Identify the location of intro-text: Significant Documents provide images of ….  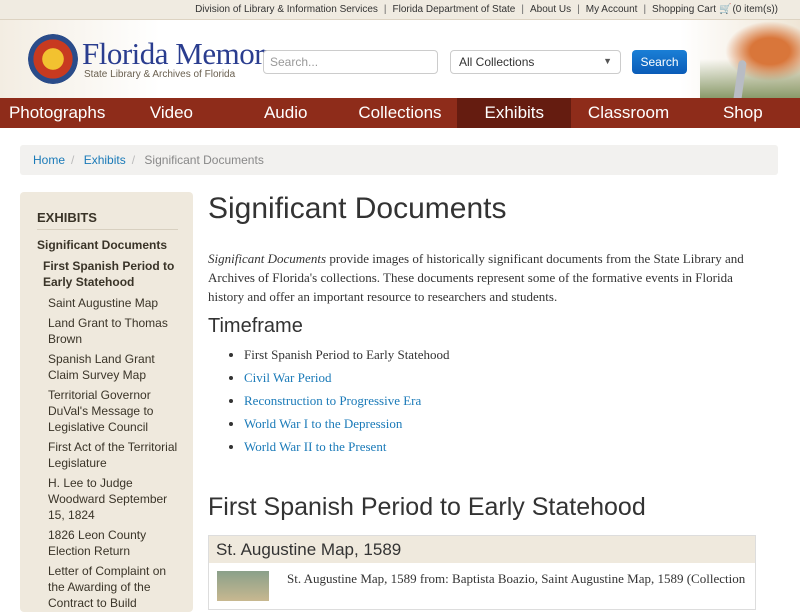
(488, 277).